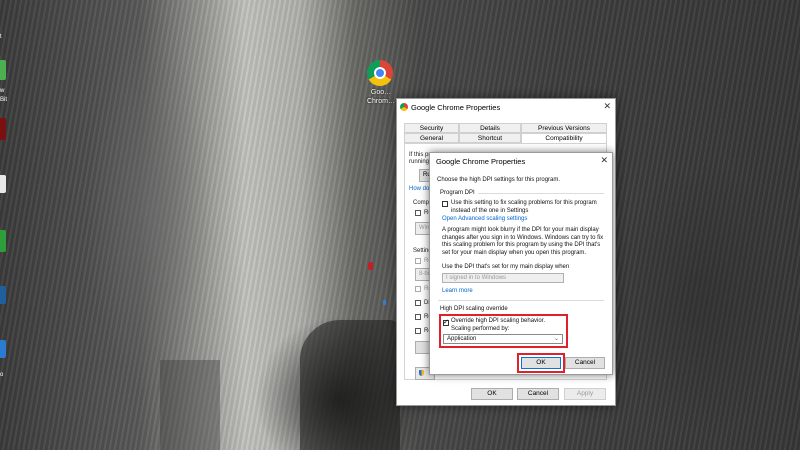  I want to click on how-do-link: How do, so click(419, 189).